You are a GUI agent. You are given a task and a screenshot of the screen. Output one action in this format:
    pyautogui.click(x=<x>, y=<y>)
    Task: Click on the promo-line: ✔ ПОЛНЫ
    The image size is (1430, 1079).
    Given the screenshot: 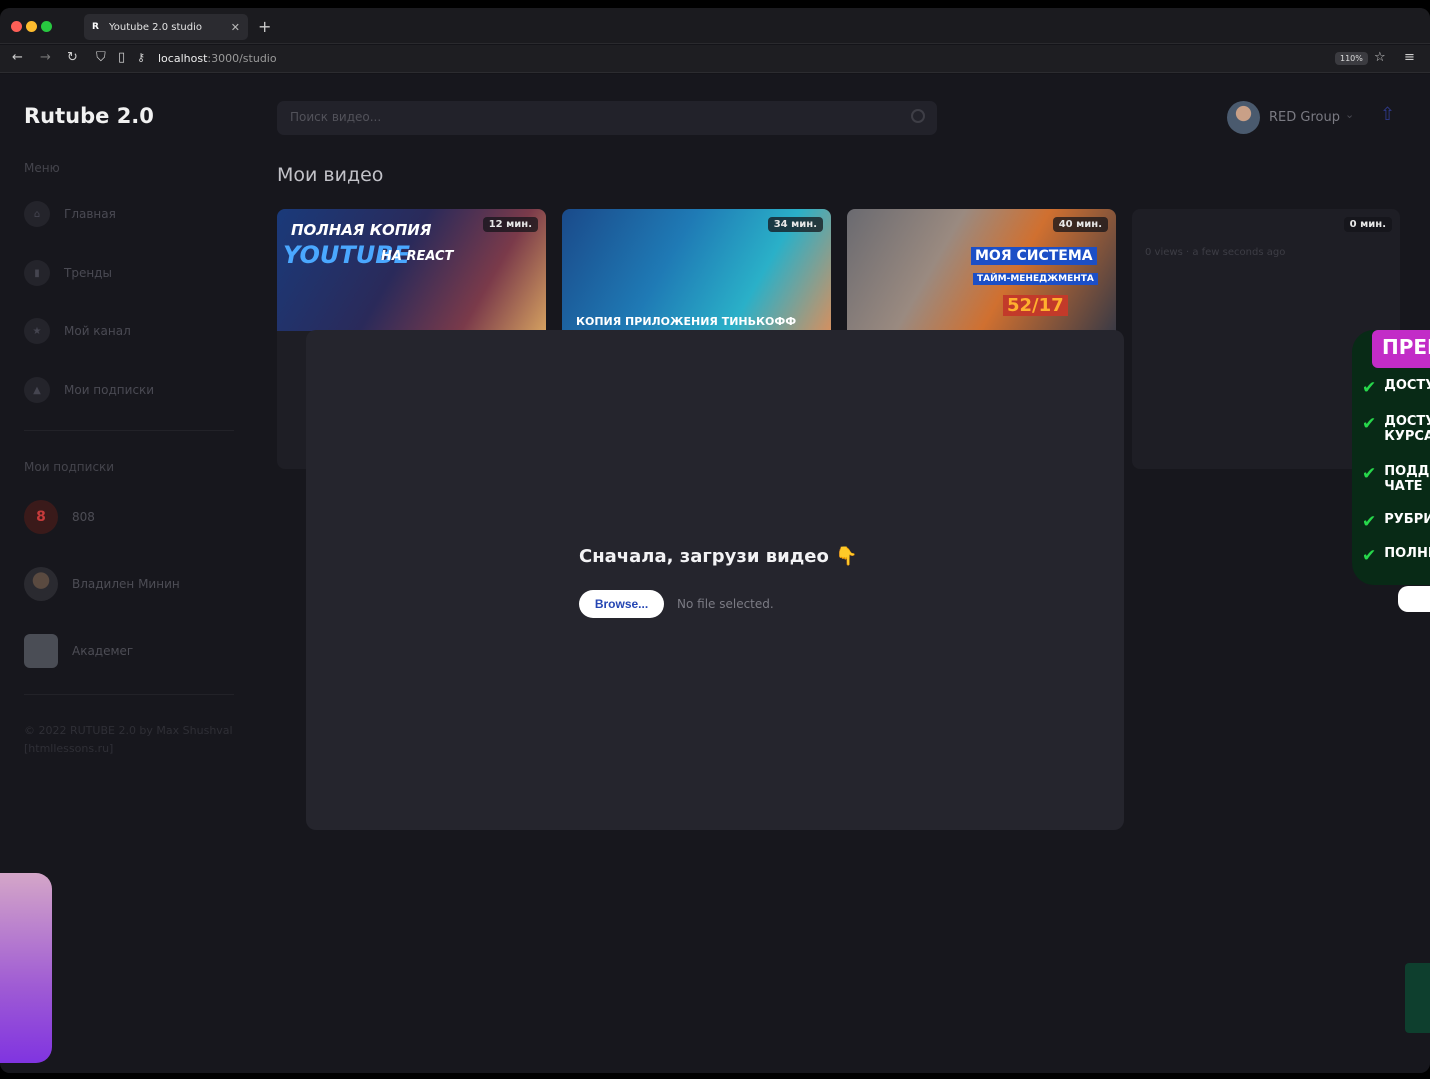 What is the action you would take?
    pyautogui.click(x=1396, y=556)
    